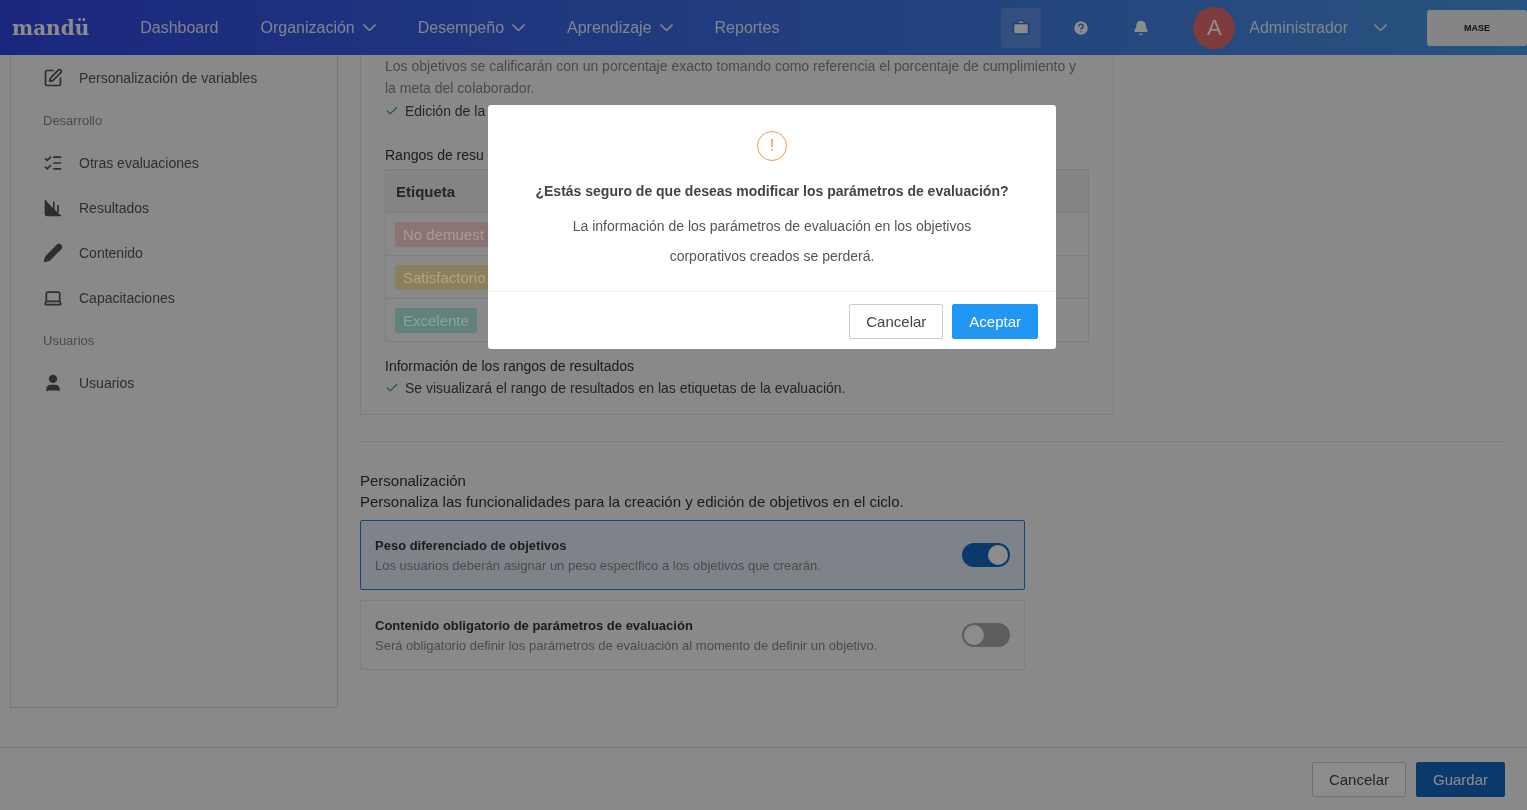 Image resolution: width=1527 pixels, height=810 pixels. What do you see at coordinates (471, 545) in the screenshot?
I see `option-title: Peso diferenciado de objetivos` at bounding box center [471, 545].